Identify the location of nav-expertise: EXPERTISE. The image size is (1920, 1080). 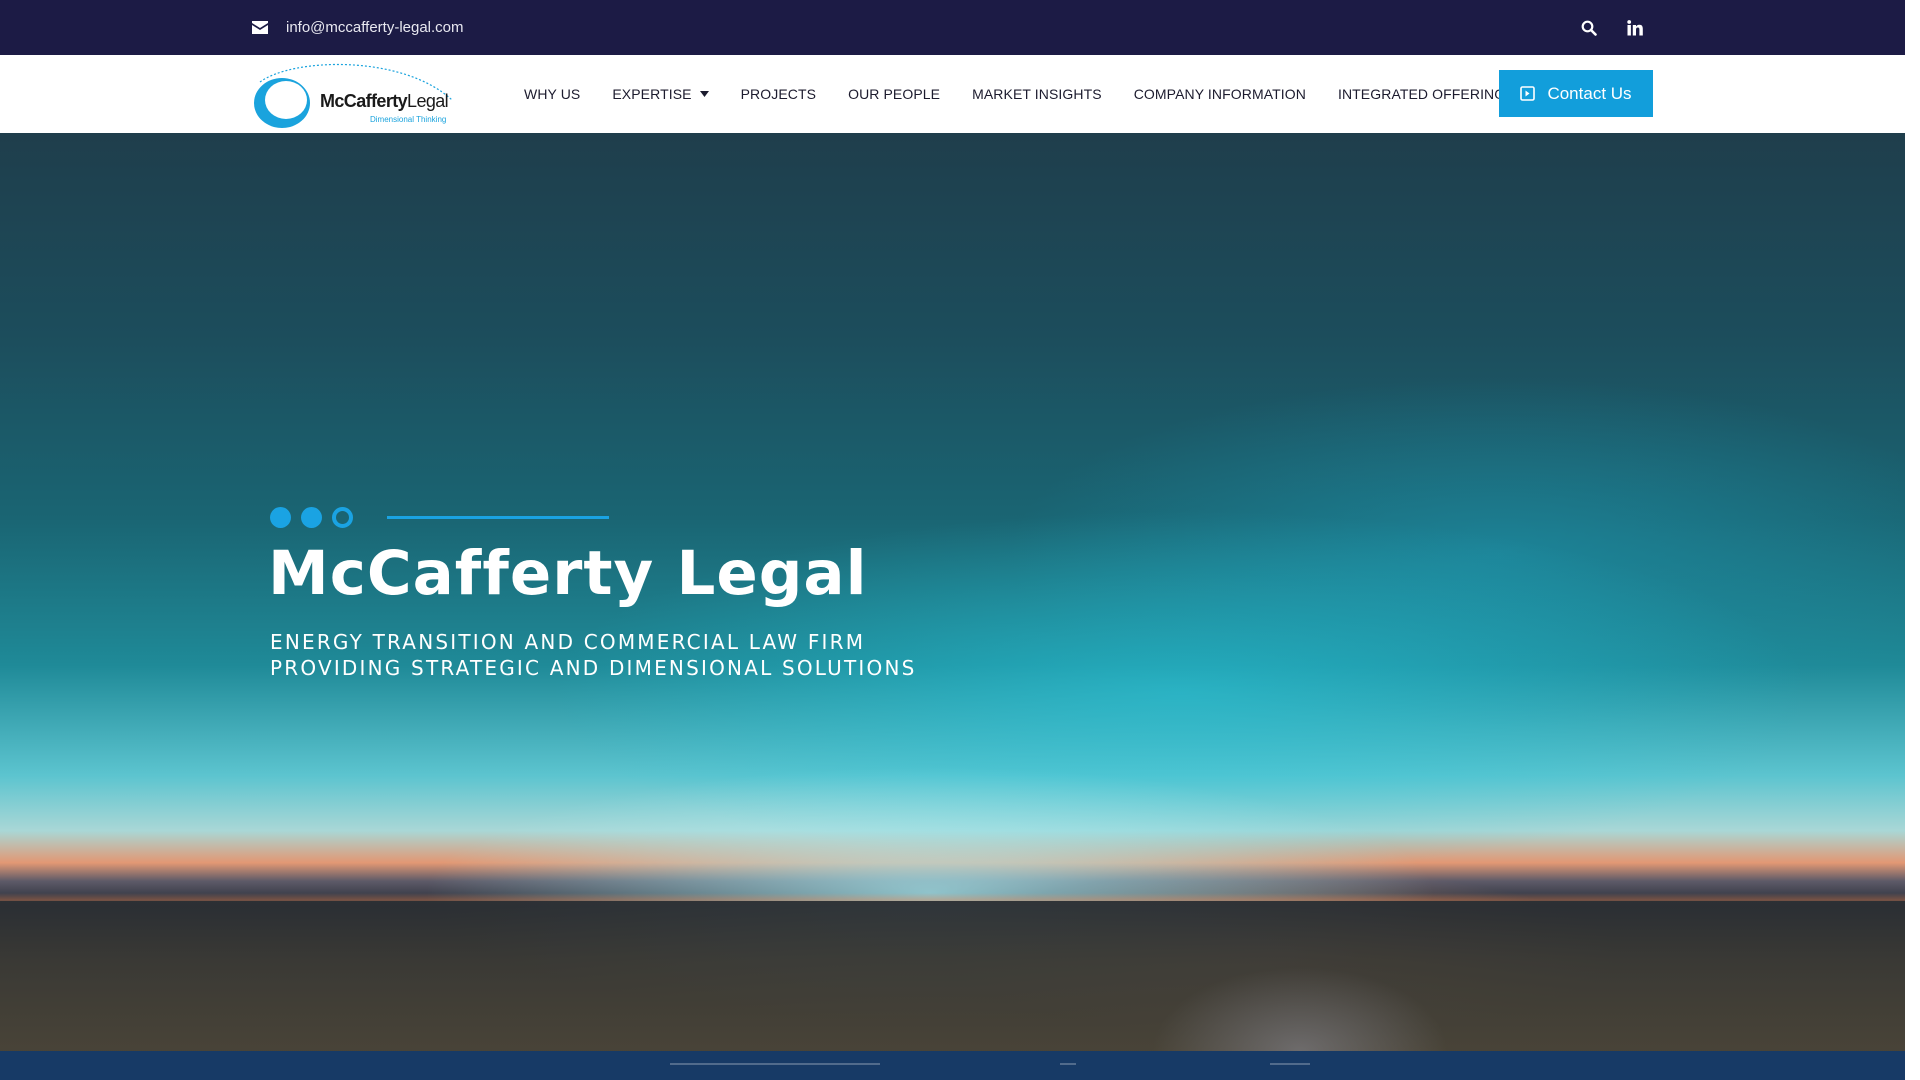
(660, 94).